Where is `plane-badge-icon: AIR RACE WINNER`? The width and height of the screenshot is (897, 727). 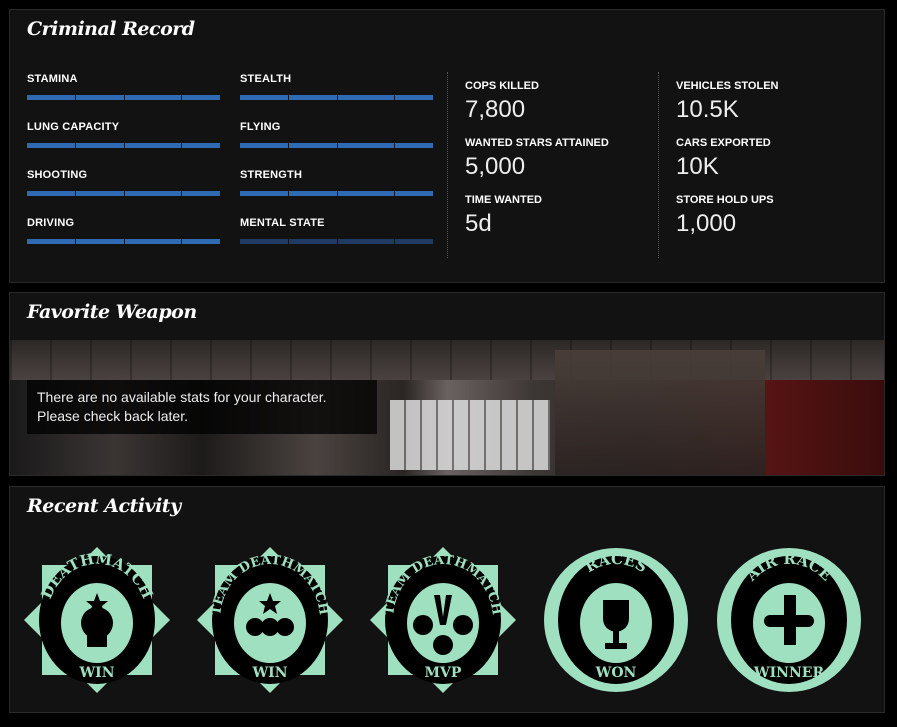
plane-badge-icon: AIR RACE WINNER is located at coordinates (789, 620).